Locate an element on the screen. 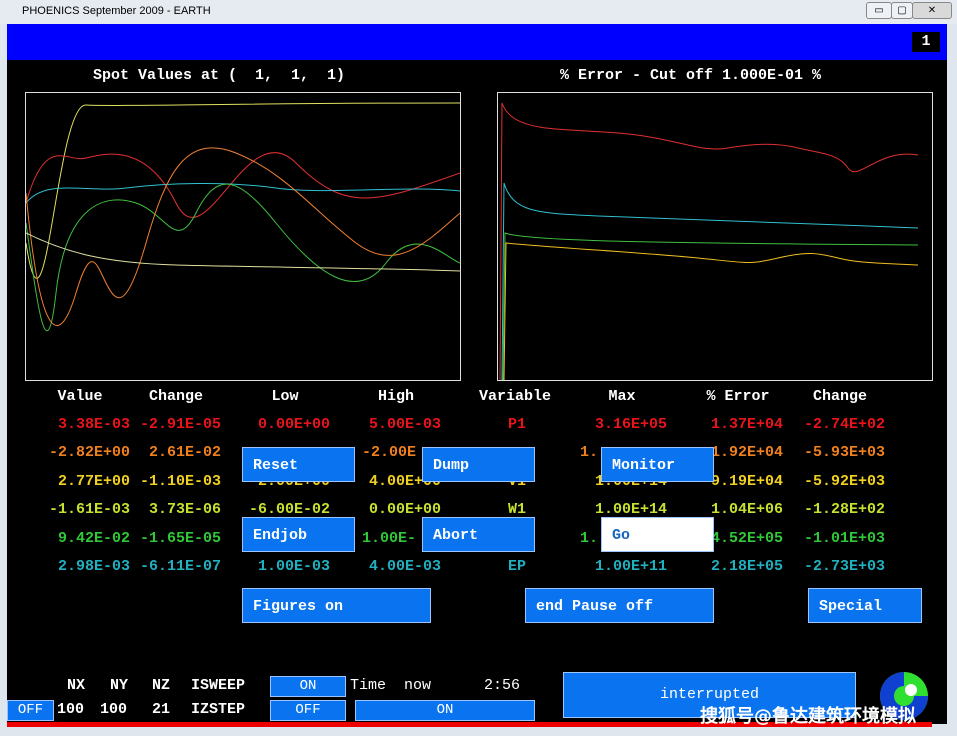 Image resolution: width=957 pixels, height=736 pixels. figures-on-button: Figures on is located at coordinates (336, 605).